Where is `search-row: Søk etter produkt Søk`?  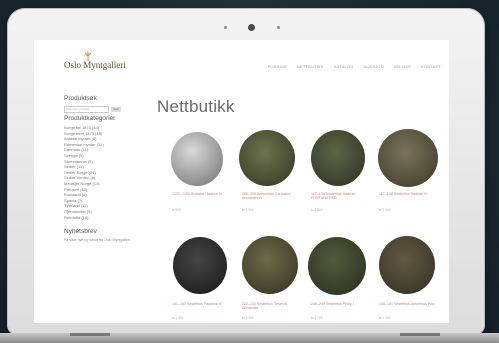
search-row: Søk etter produkt Søk is located at coordinates (103, 109).